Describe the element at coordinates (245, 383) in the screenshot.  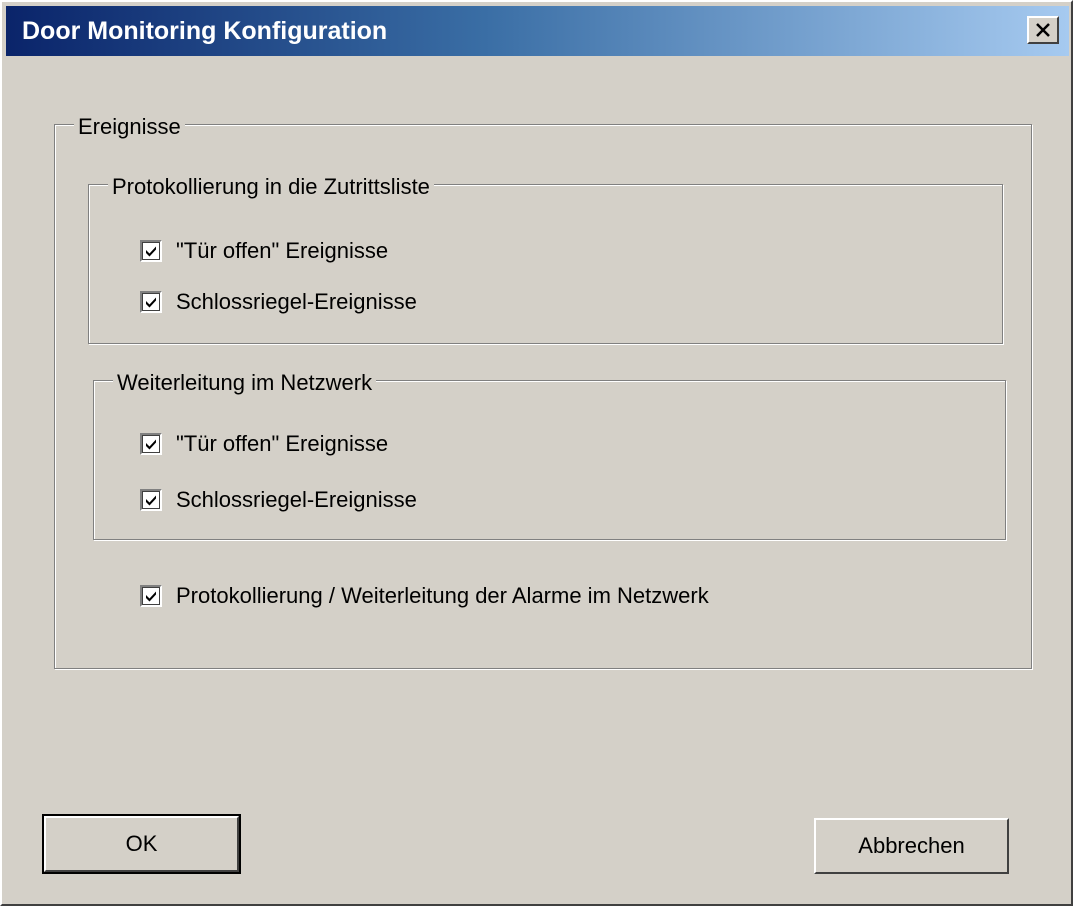
I see `network-group-label: Weiterleitung im Netzwerk` at that location.